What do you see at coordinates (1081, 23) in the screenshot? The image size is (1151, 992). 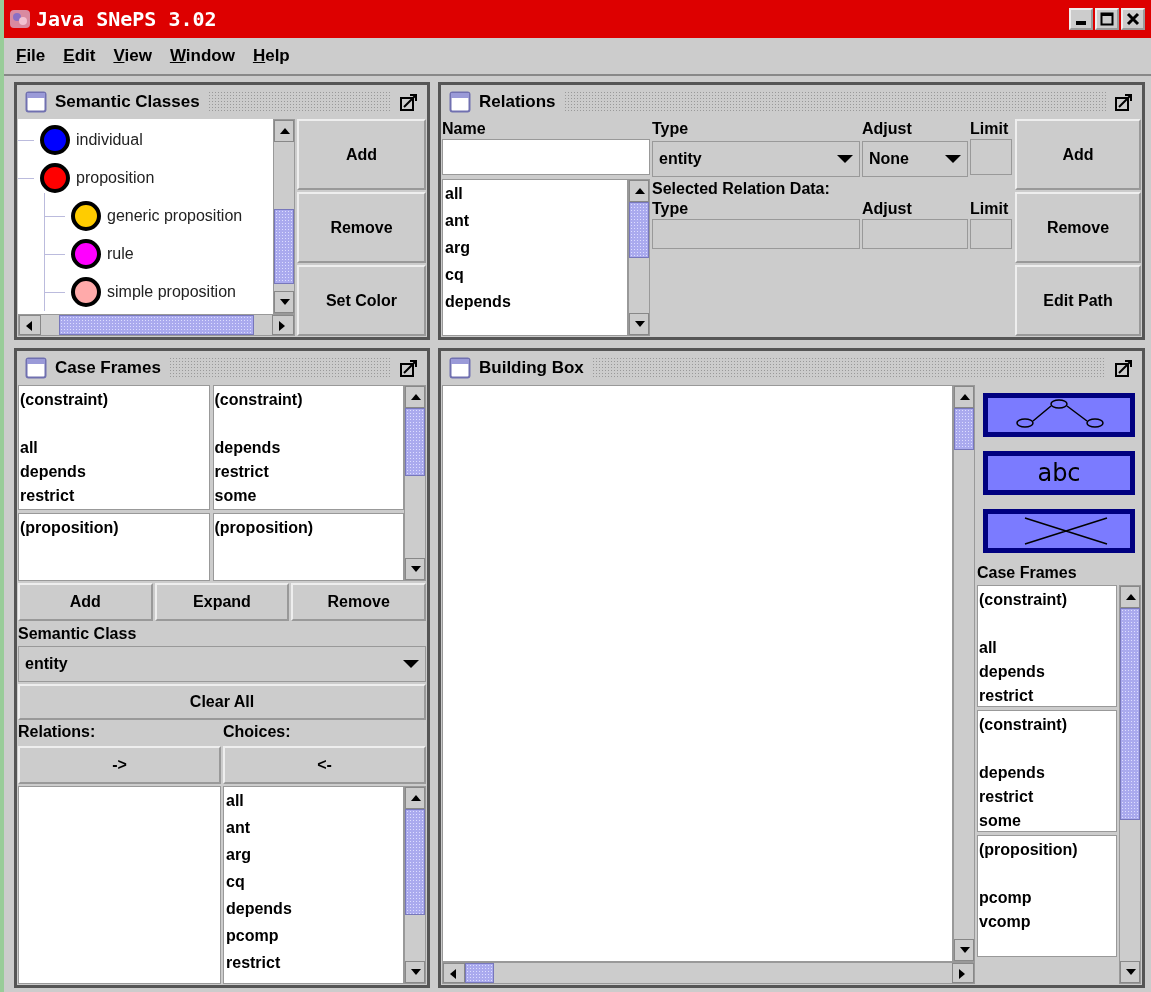 I see `minimize-icon` at bounding box center [1081, 23].